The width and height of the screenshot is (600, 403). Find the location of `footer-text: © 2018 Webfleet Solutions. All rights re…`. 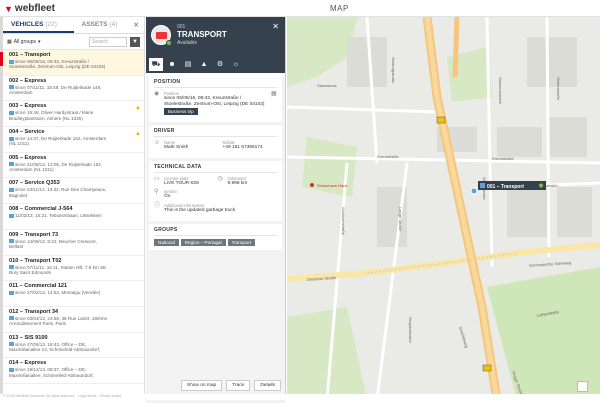

footer-text: © 2018 Webfleet Solutions. All rights re… is located at coordinates (300, 397).